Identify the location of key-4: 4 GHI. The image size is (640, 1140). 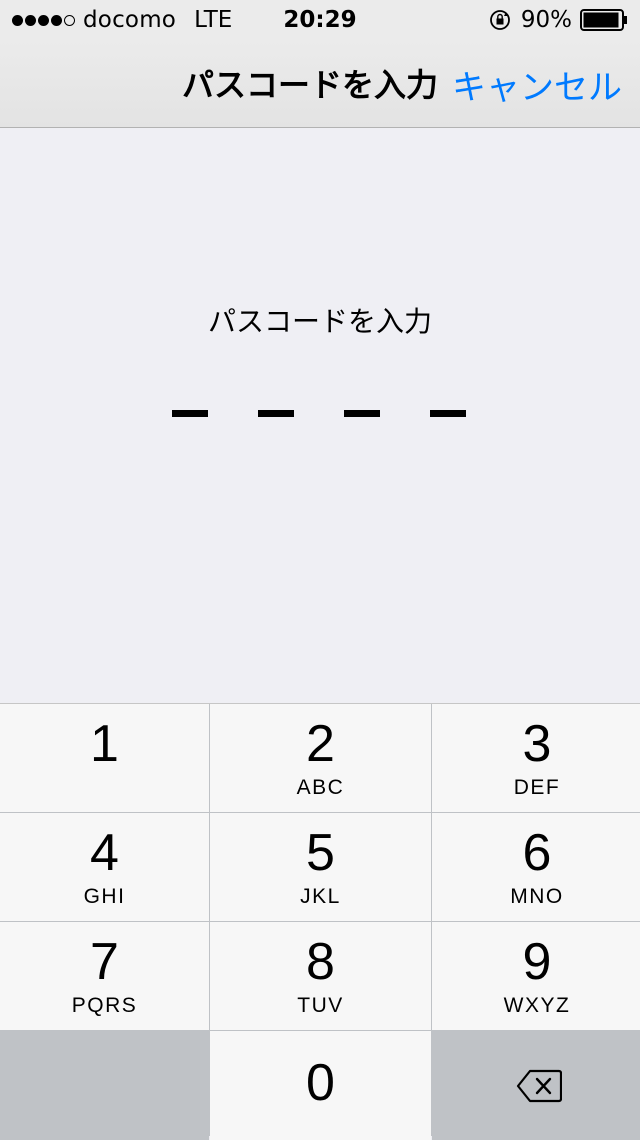
(104, 867).